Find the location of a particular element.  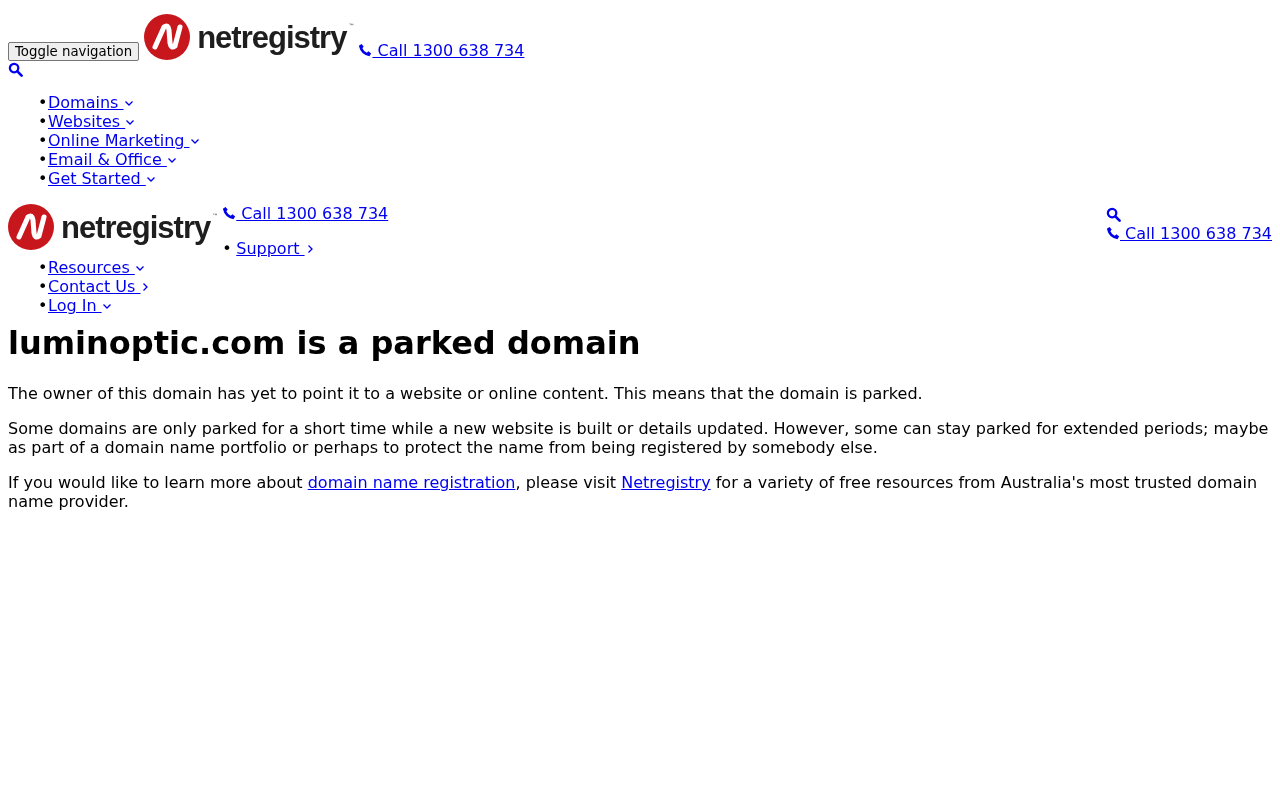

nav-link: Contact Us is located at coordinates (99, 286).